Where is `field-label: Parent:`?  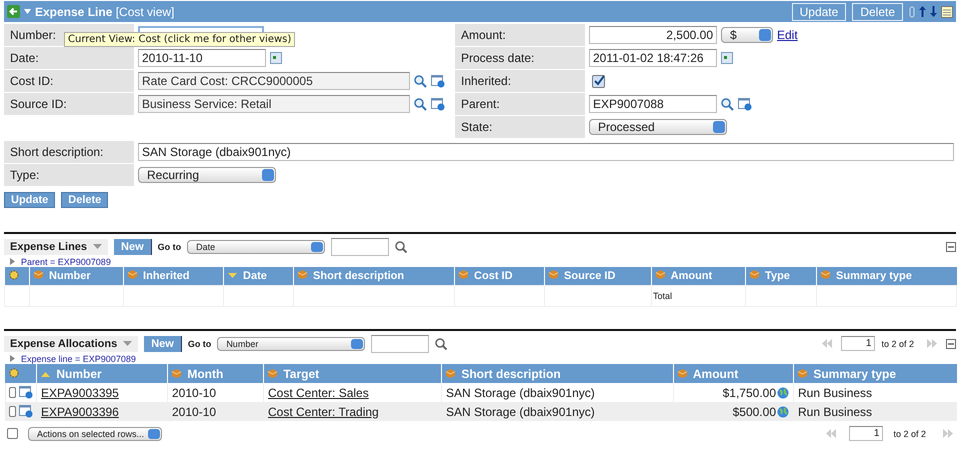
field-label: Parent: is located at coordinates (520, 104).